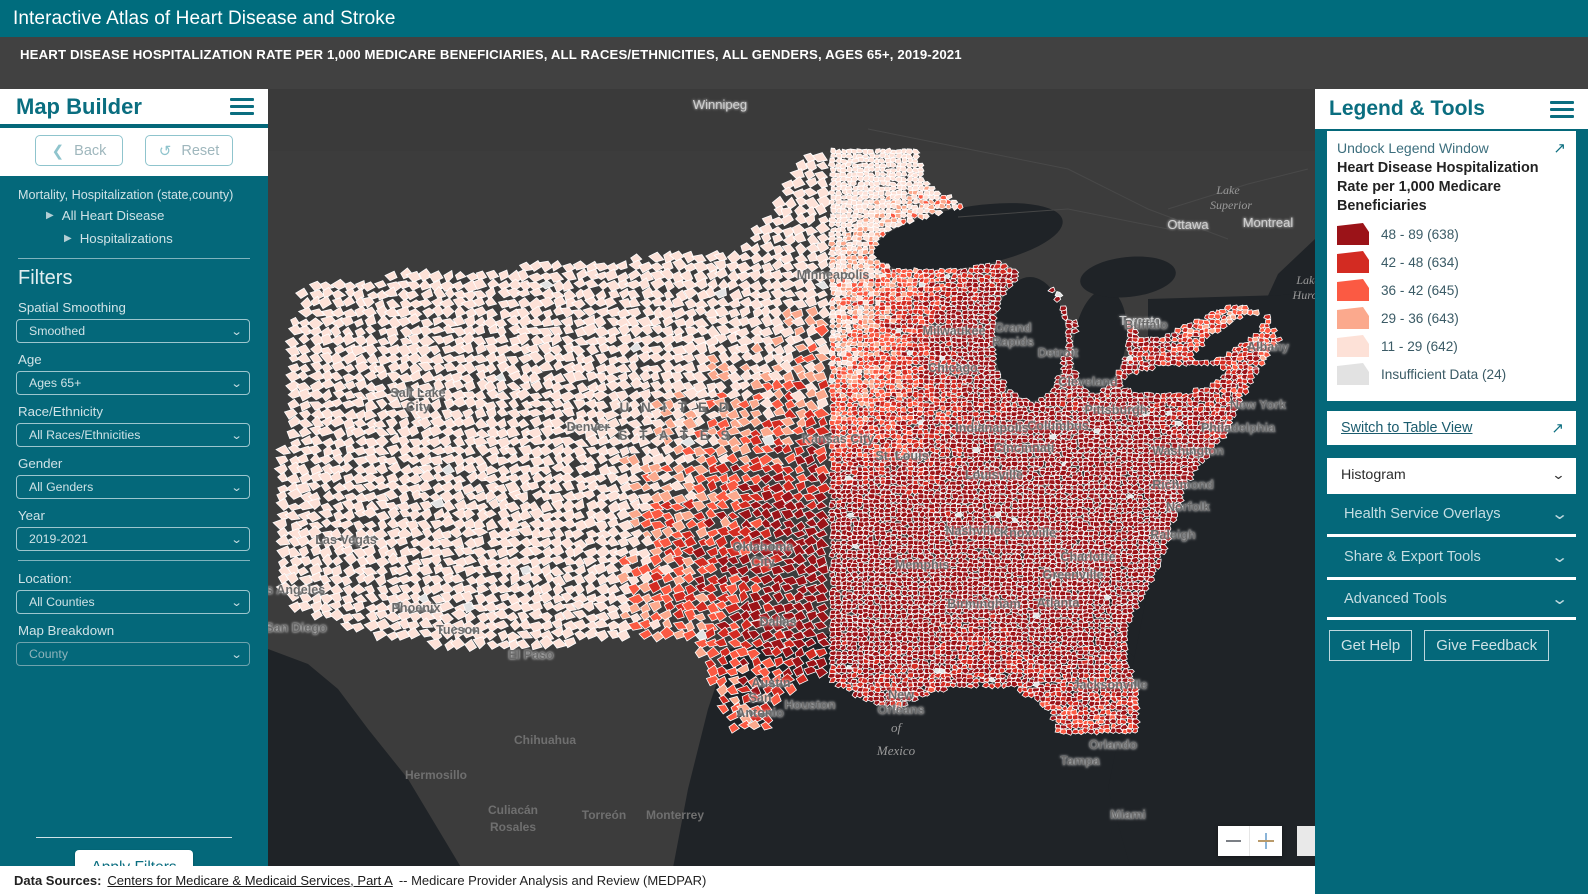 This screenshot has height=894, width=1588. I want to click on tree-item-hospitalizations: ▶ Hospitalizations, so click(158, 238).